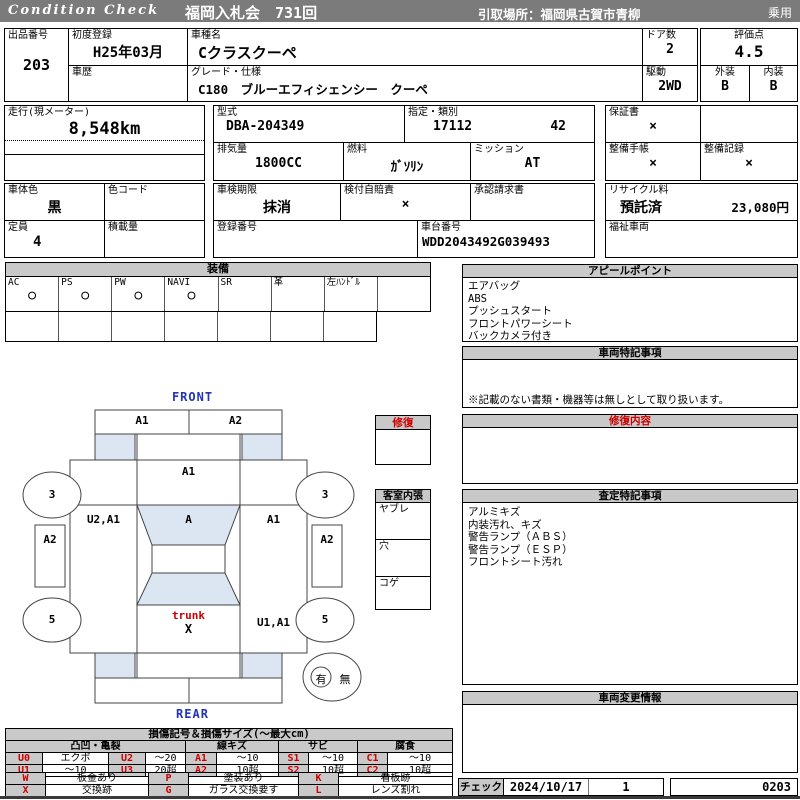  I want to click on front-bumper-left-mark: A1, so click(142, 420).